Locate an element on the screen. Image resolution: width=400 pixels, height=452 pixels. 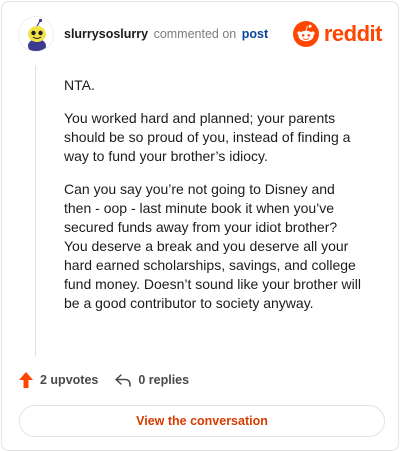
comment-paragraph: NTA. is located at coordinates (79, 85).